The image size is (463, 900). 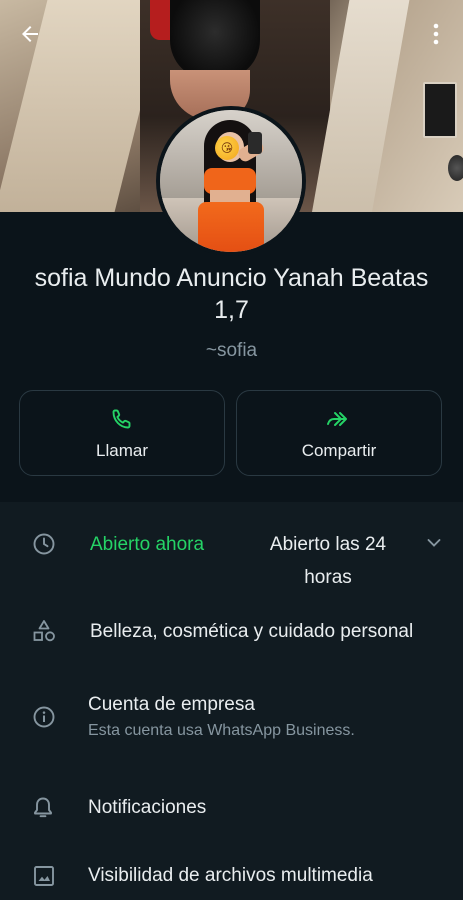 I want to click on more-vertical-icon, so click(x=436, y=34).